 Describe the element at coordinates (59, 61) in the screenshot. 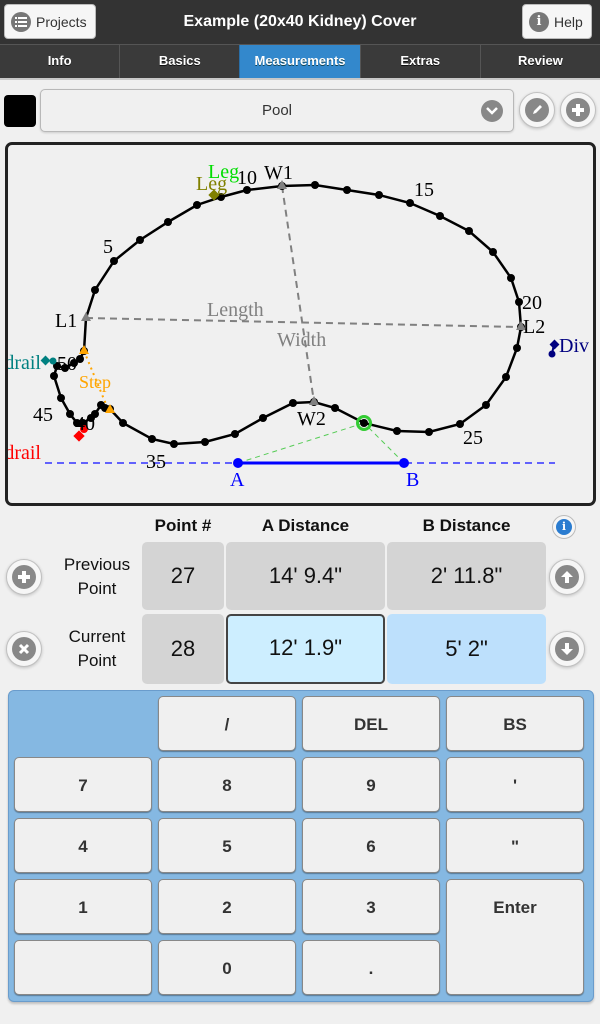

I see `tab-info: Info` at that location.